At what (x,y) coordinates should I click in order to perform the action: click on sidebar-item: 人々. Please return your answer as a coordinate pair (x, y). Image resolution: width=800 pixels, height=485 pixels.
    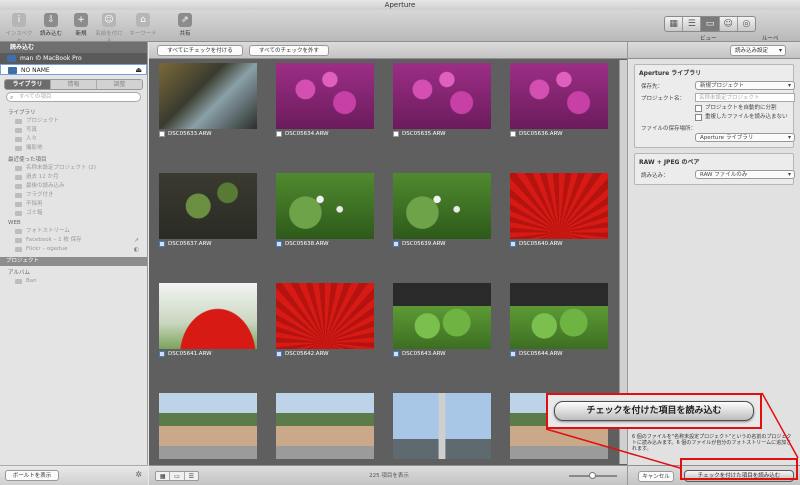
    Looking at the image, I should click on (73, 139).